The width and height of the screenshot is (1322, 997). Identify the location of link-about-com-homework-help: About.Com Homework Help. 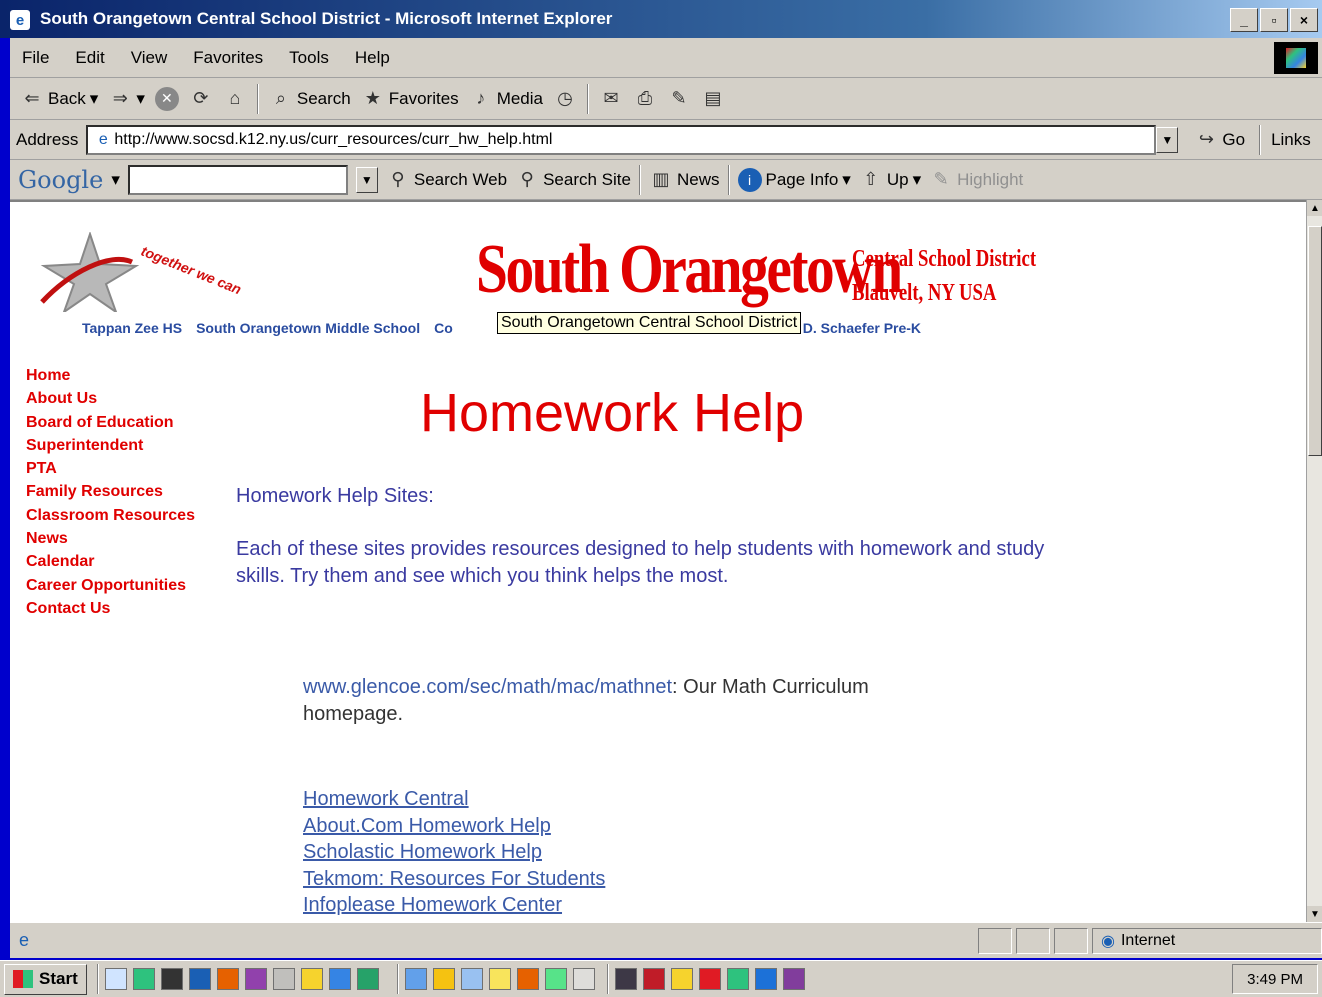
(454, 826).